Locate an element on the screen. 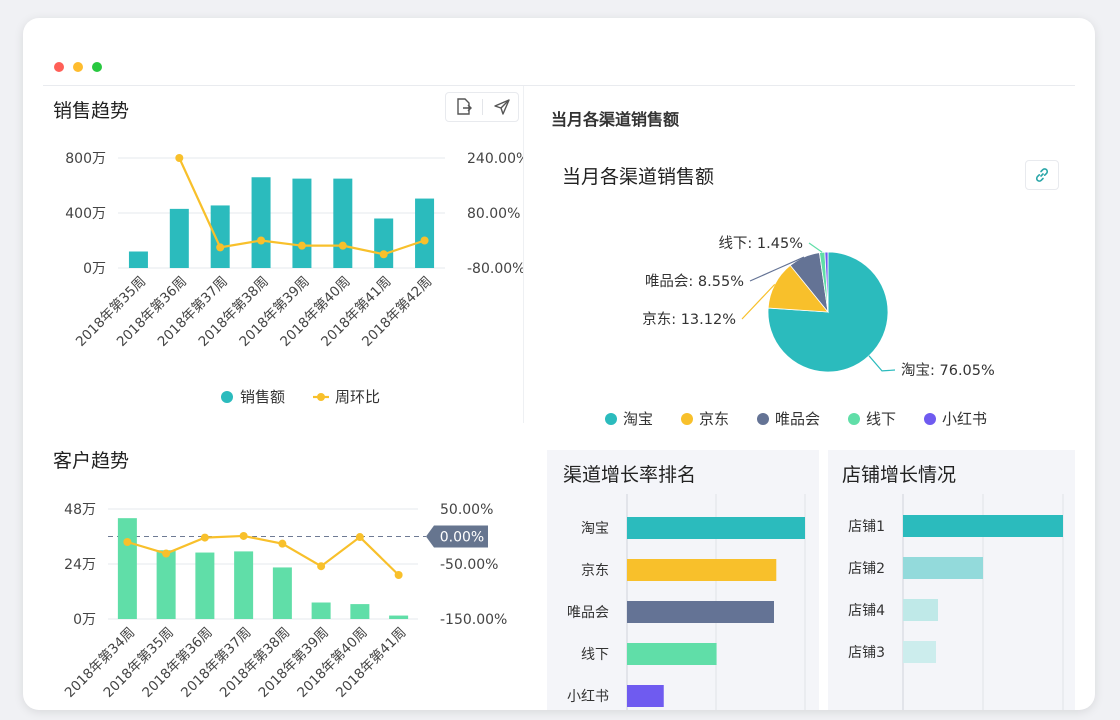 The width and height of the screenshot is (1120, 720). x-tick-label: 2018年第40周 is located at coordinates (315, 311).